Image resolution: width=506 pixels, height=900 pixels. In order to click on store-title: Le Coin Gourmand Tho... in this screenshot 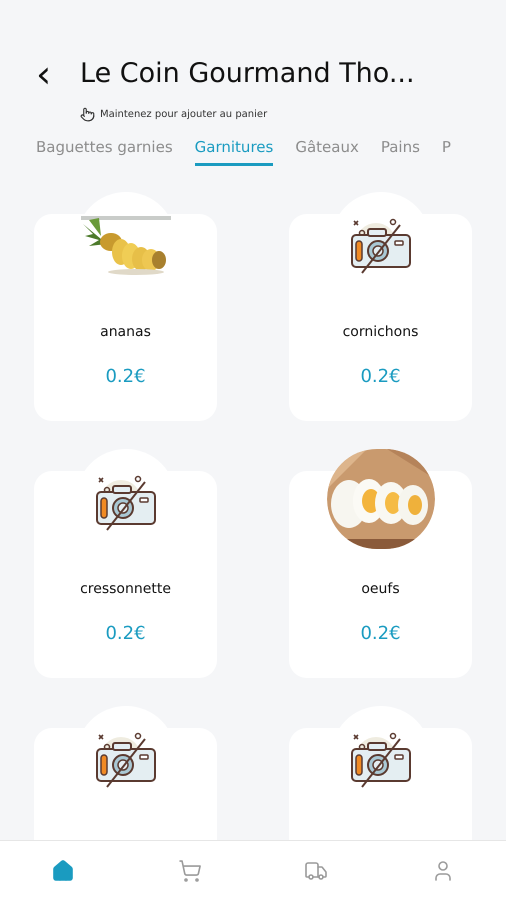, I will do `click(247, 74)`.